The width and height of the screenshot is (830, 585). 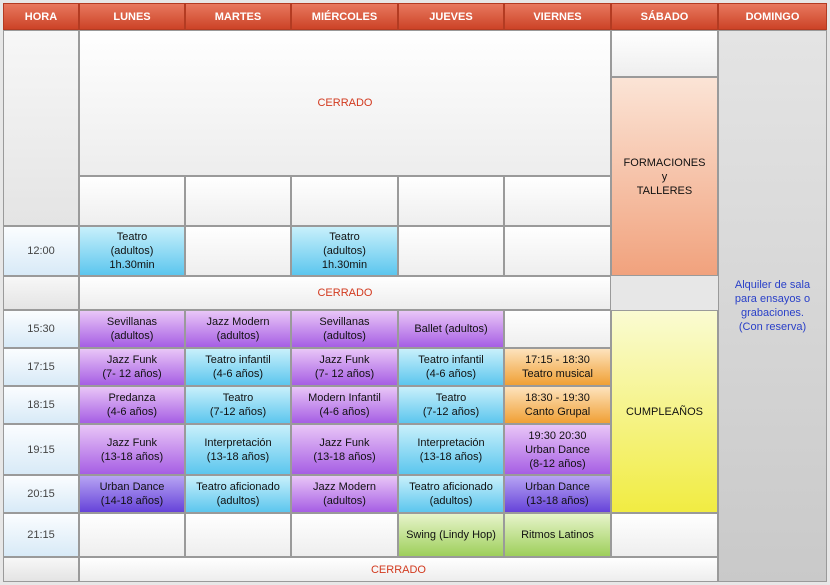 I want to click on class-cell: Ritmos Latinos, so click(x=557, y=535).